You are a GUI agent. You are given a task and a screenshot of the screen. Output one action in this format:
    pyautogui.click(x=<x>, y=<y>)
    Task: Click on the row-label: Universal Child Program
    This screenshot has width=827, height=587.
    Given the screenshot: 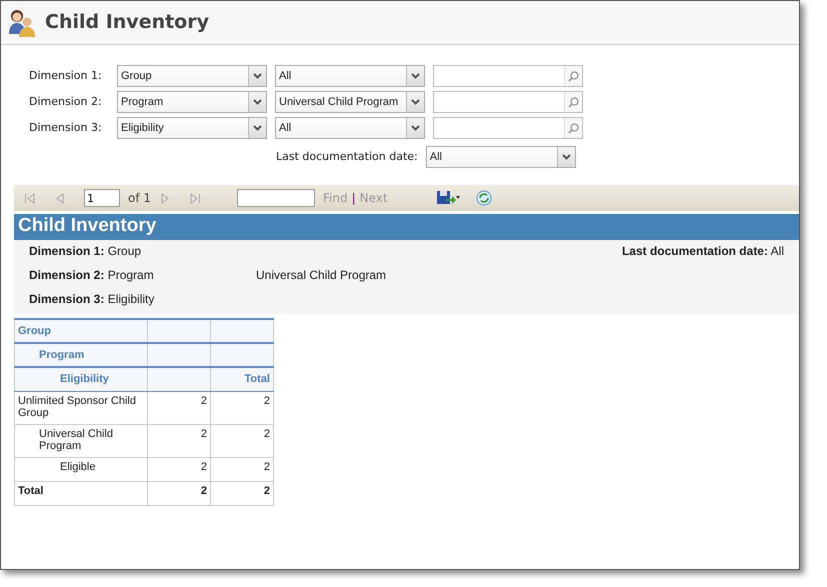 What is the action you would take?
    pyautogui.click(x=81, y=440)
    